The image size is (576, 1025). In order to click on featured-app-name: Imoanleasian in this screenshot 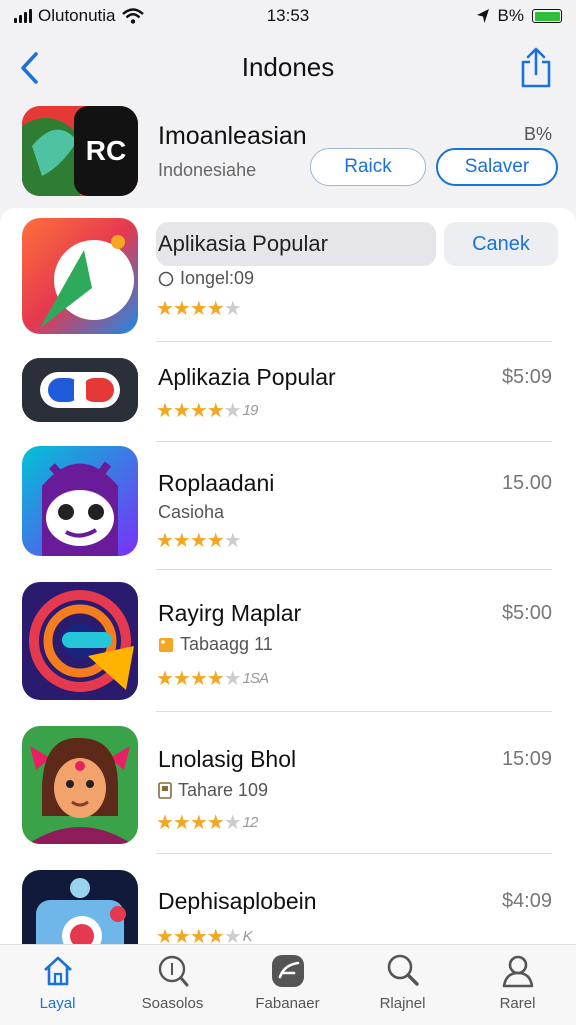, I will do `click(232, 136)`.